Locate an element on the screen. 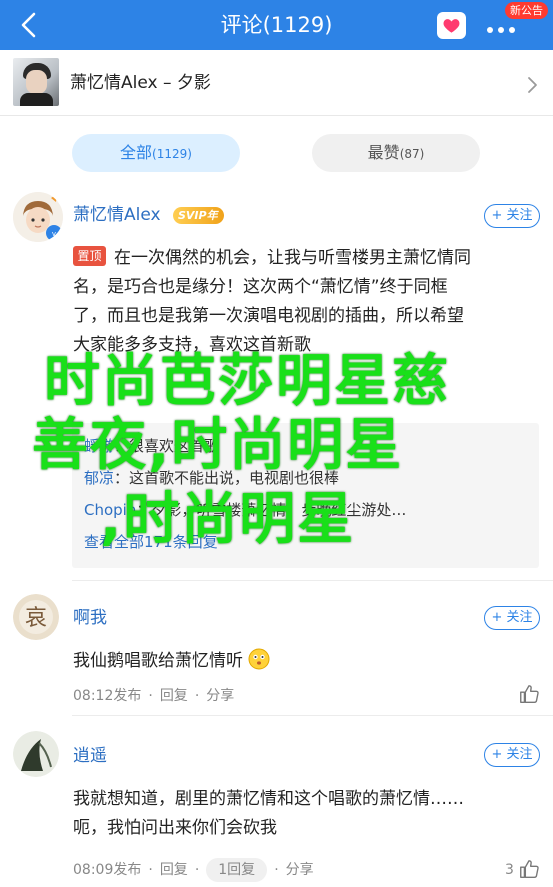 The image size is (553, 887). comment-username: 逍遥 is located at coordinates (90, 756).